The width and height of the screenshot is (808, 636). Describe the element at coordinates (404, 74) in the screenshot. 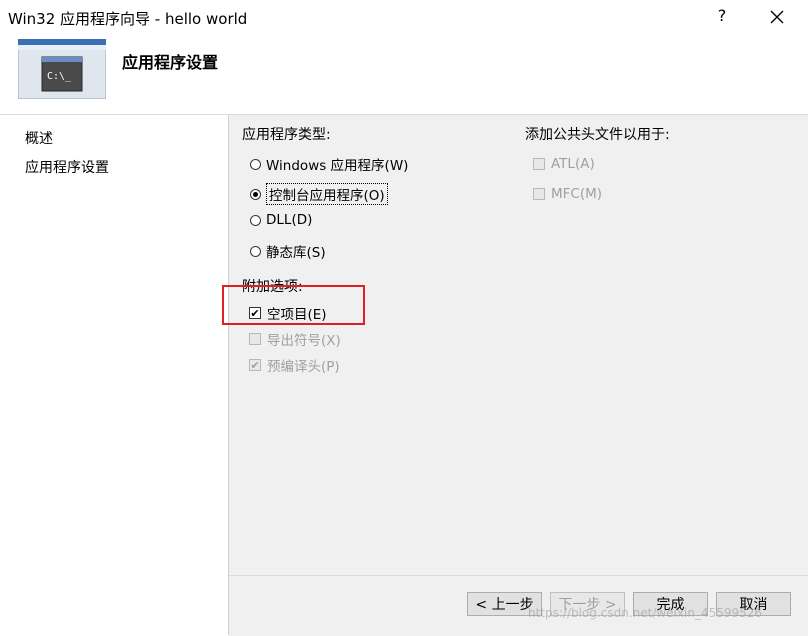

I see `wizard-header: C:\_ 应用程序设置` at that location.